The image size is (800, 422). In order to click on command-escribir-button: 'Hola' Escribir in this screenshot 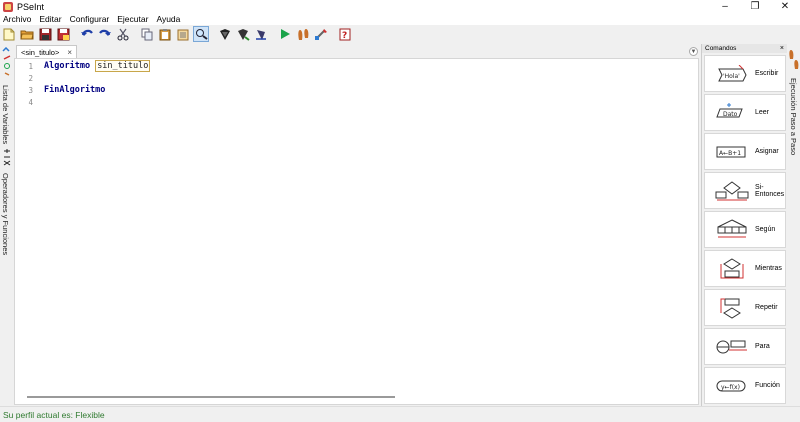, I will do `click(745, 73)`.